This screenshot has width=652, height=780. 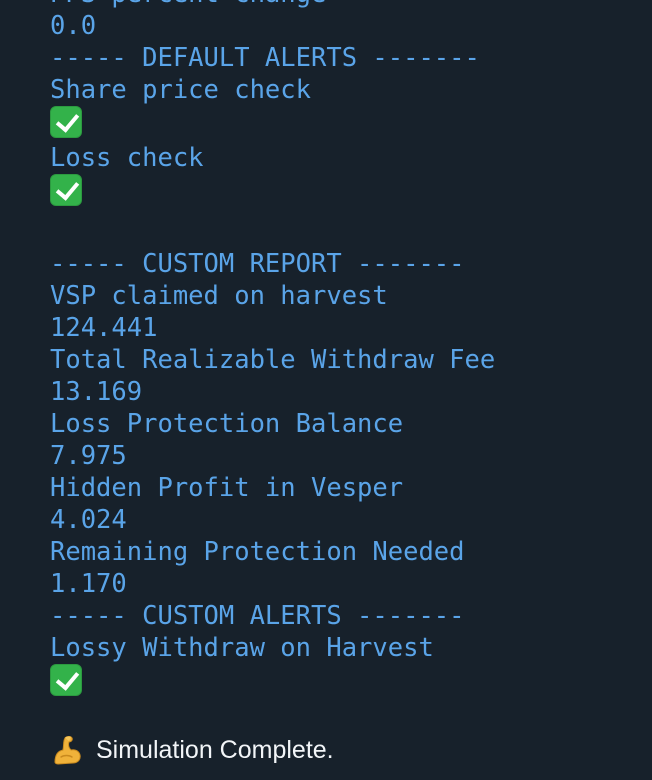 What do you see at coordinates (227, 488) in the screenshot?
I see `hidden-profit-label: Hidden Profit in Vesper` at bounding box center [227, 488].